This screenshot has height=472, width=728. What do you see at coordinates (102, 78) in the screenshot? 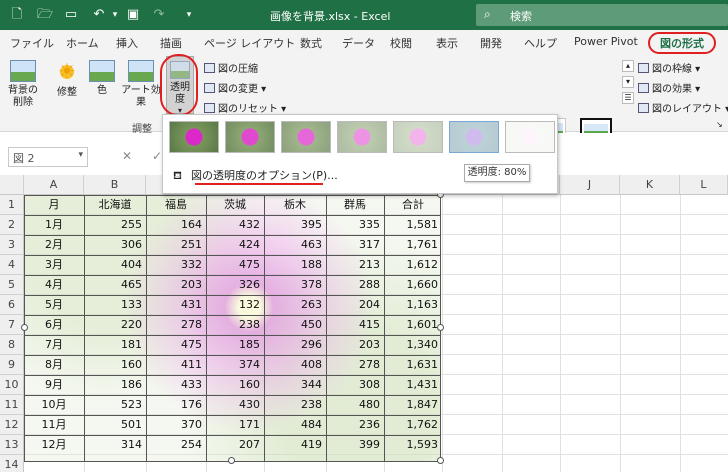
I see `color-button: 色` at bounding box center [102, 78].